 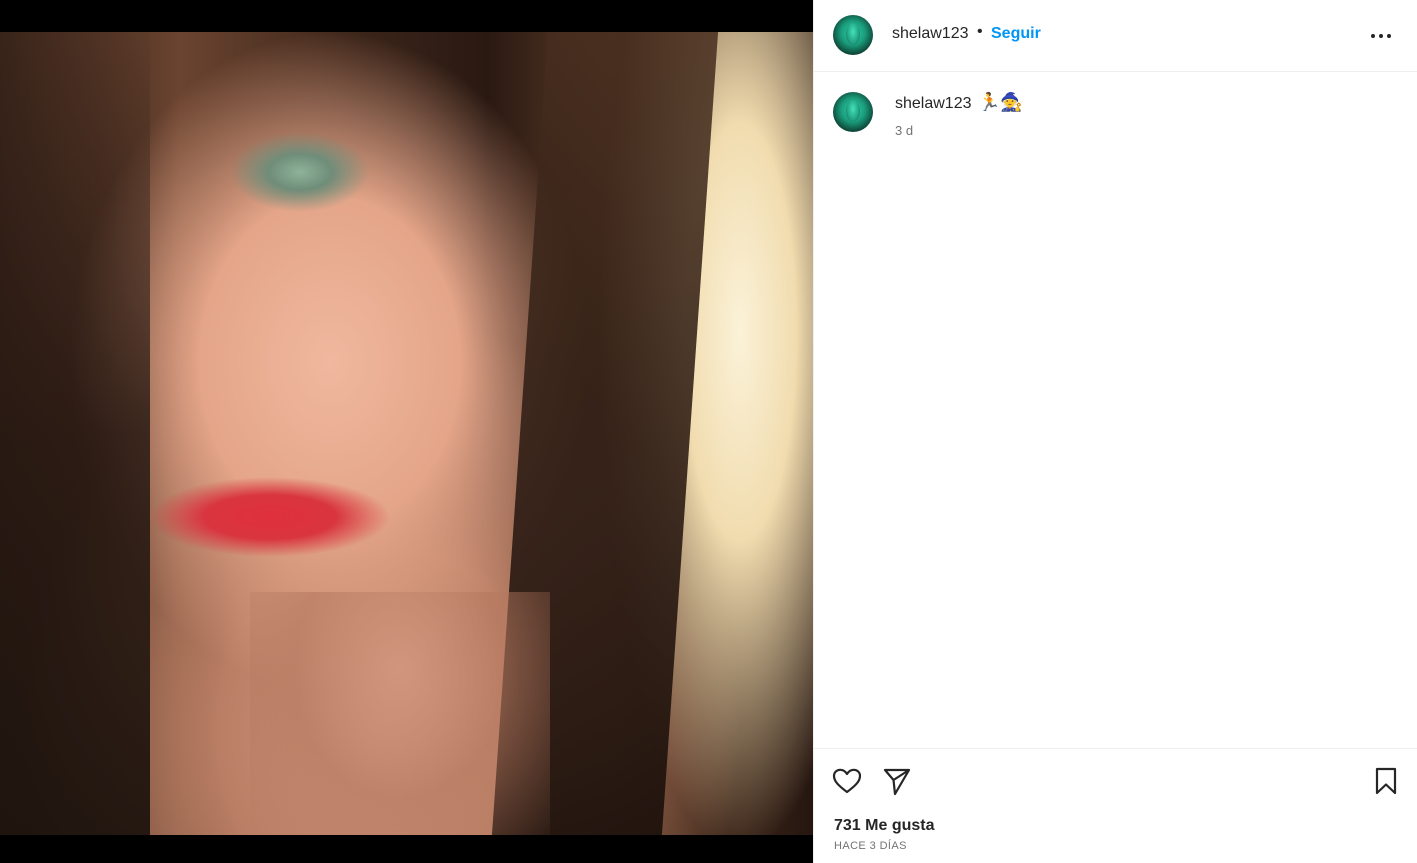 What do you see at coordinates (1381, 36) in the screenshot?
I see `more-horizontal-icon` at bounding box center [1381, 36].